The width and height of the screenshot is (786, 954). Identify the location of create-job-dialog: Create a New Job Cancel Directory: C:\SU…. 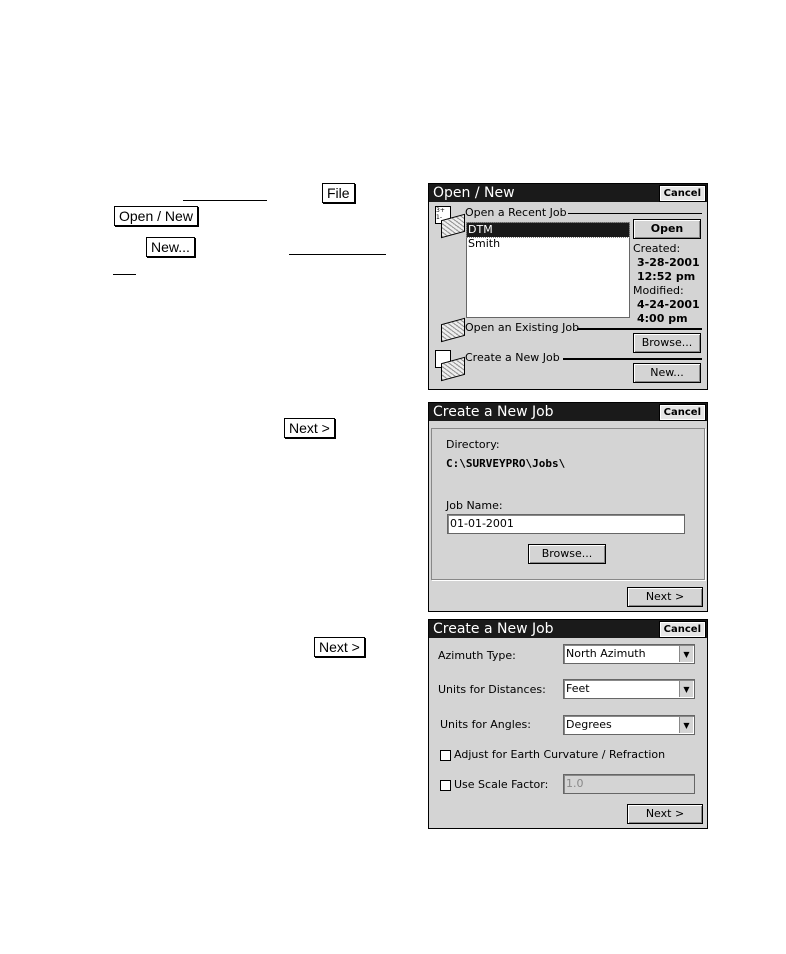
(568, 507).